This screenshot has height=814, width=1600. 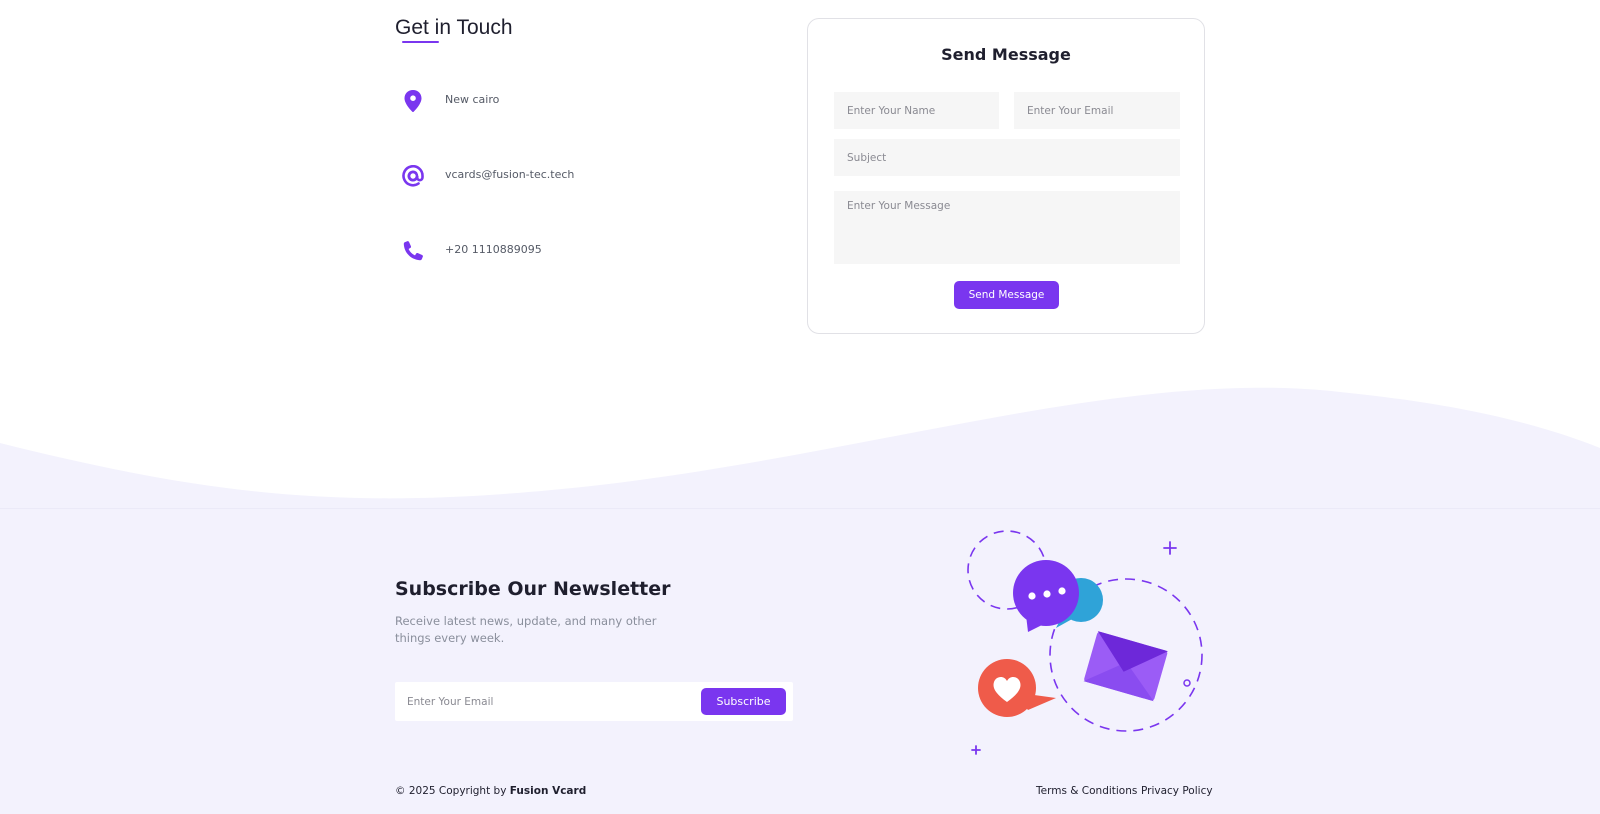 I want to click on newsletter-form: Subscribe, so click(x=594, y=701).